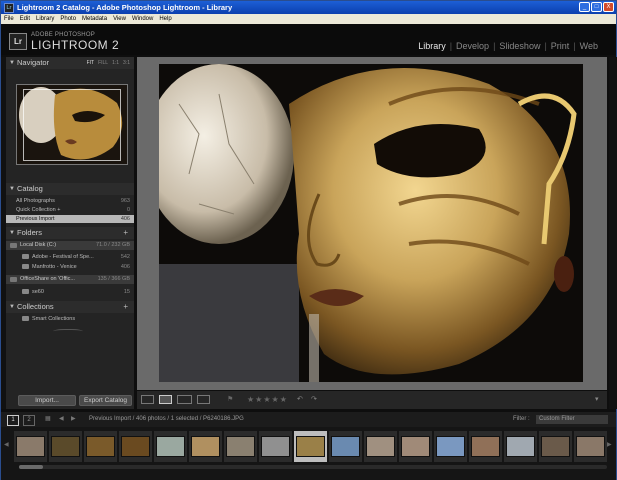 This screenshot has height=480, width=617. What do you see at coordinates (608, 7) in the screenshot?
I see `close-button: X` at bounding box center [608, 7].